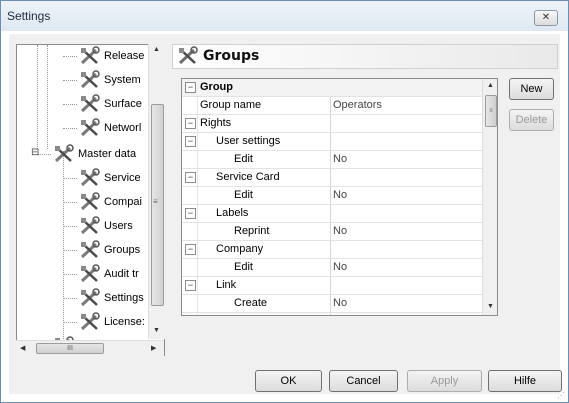 The height and width of the screenshot is (403, 569). I want to click on grid-vscroll-thumb: ≡, so click(491, 111).